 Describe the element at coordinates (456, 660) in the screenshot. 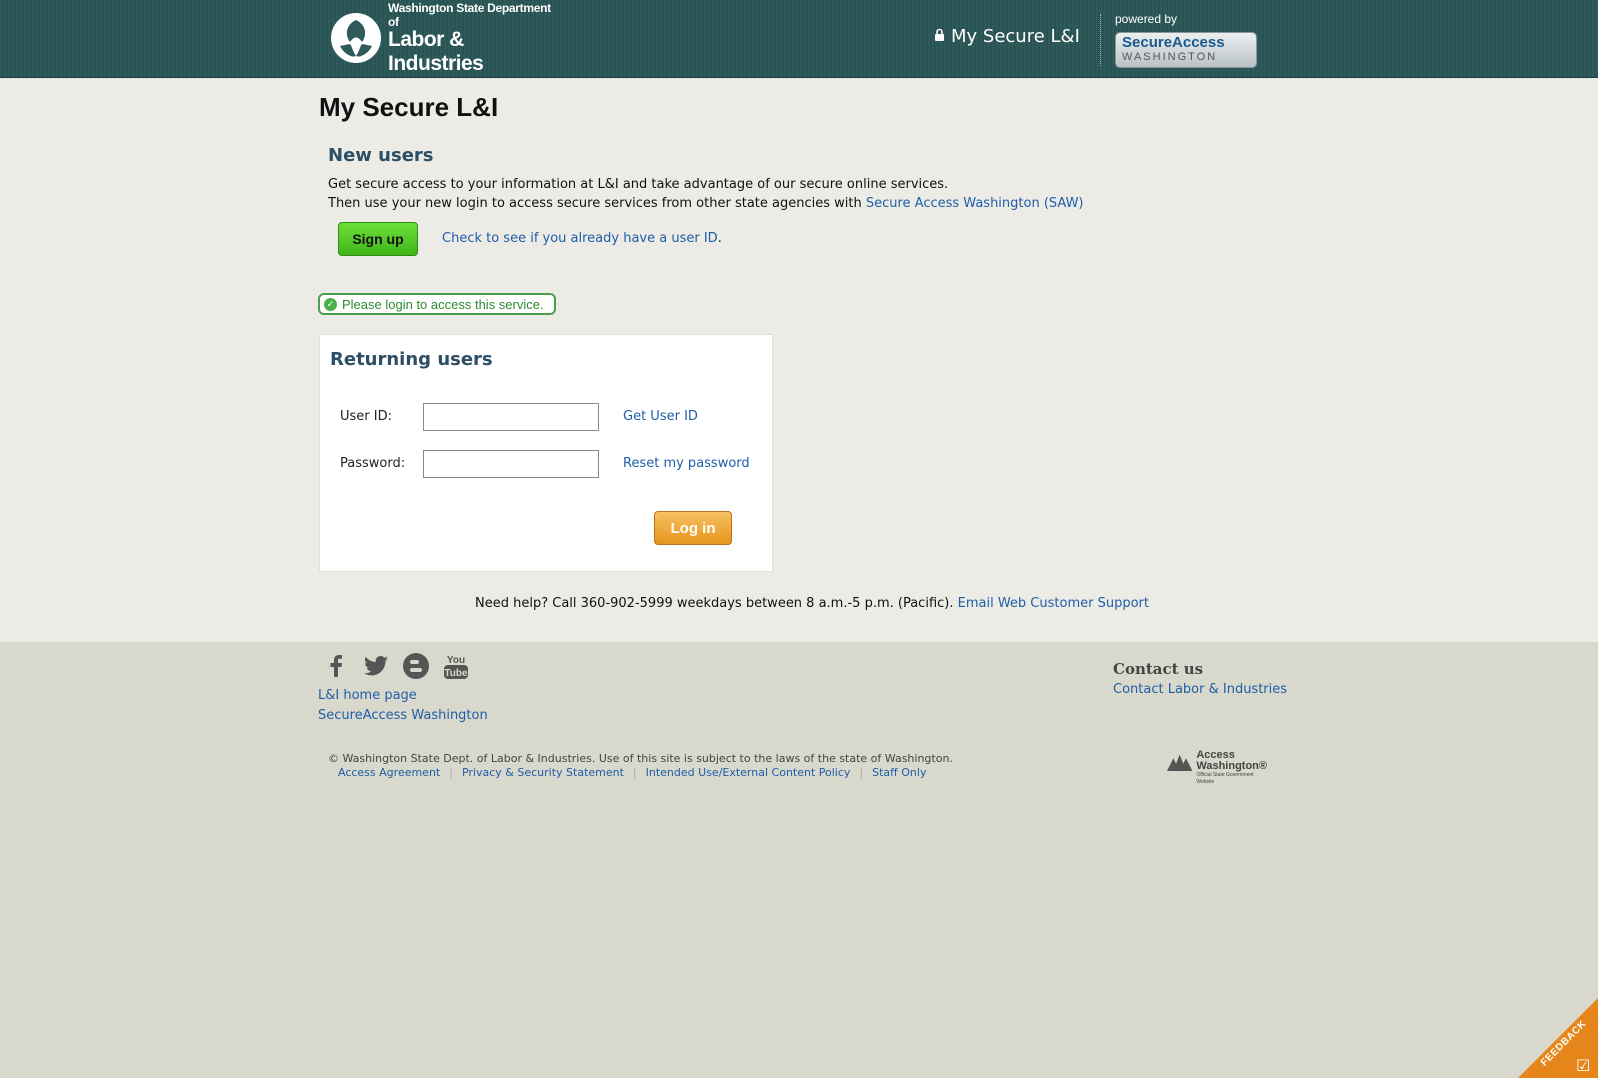

I see `svg-text: You` at that location.